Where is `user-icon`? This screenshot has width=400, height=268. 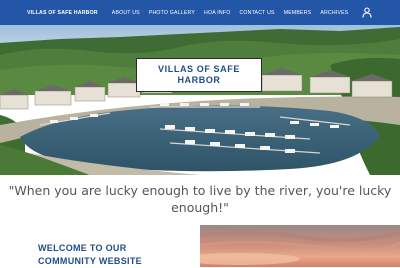 user-icon is located at coordinates (367, 12).